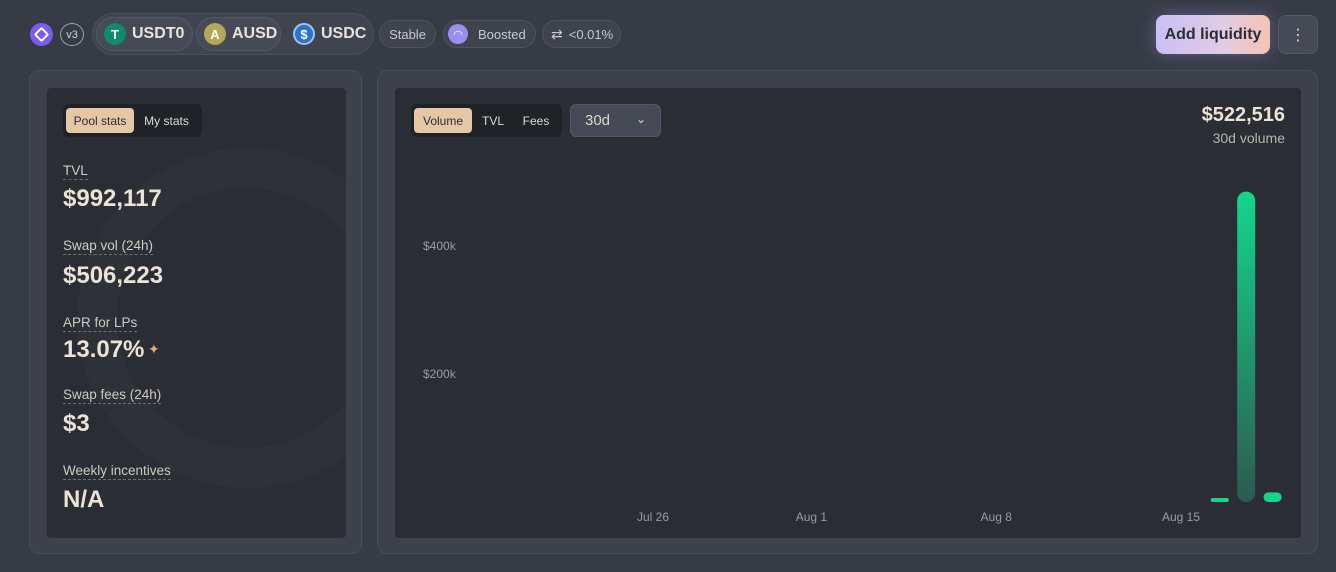 The height and width of the screenshot is (572, 1336). What do you see at coordinates (100, 120) in the screenshot?
I see `tab-pool-stats: Pool stats` at bounding box center [100, 120].